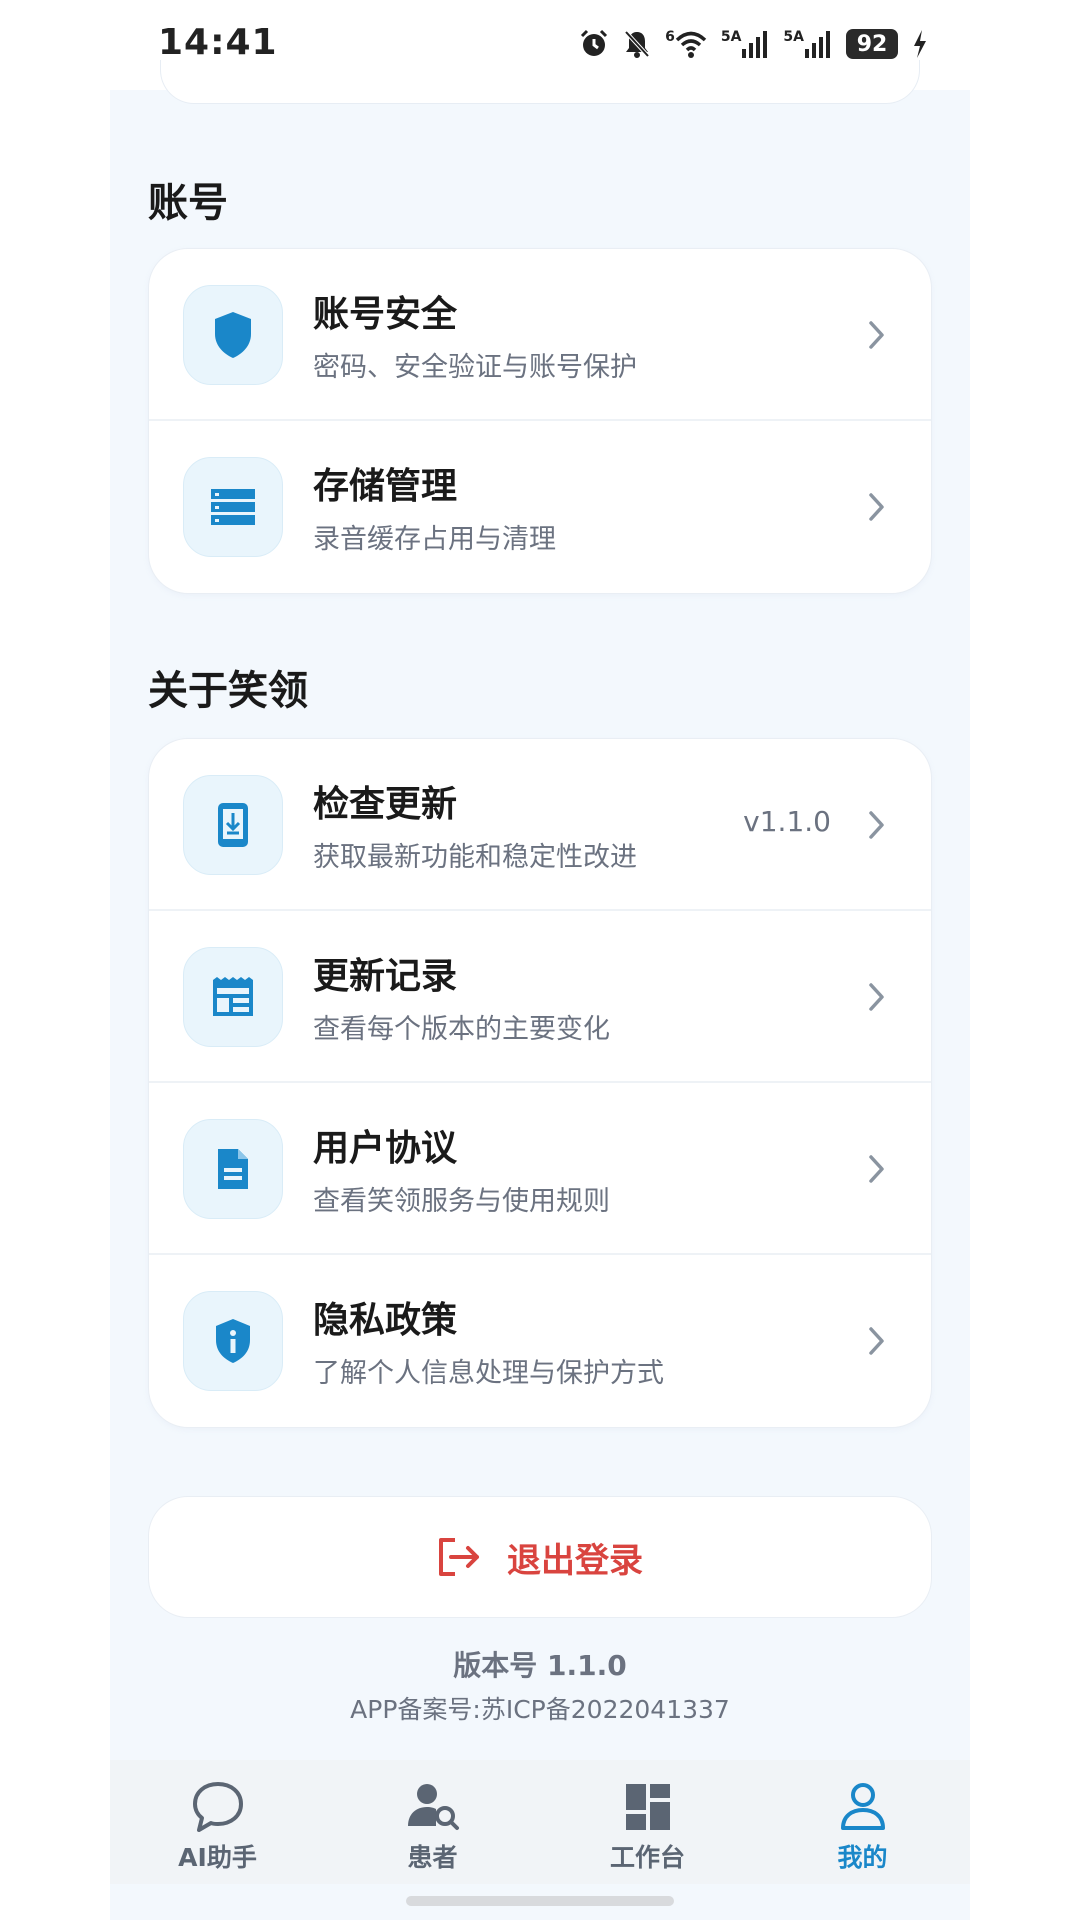 This screenshot has height=1920, width=1080. I want to click on chat-bubble-icon, so click(217, 1807).